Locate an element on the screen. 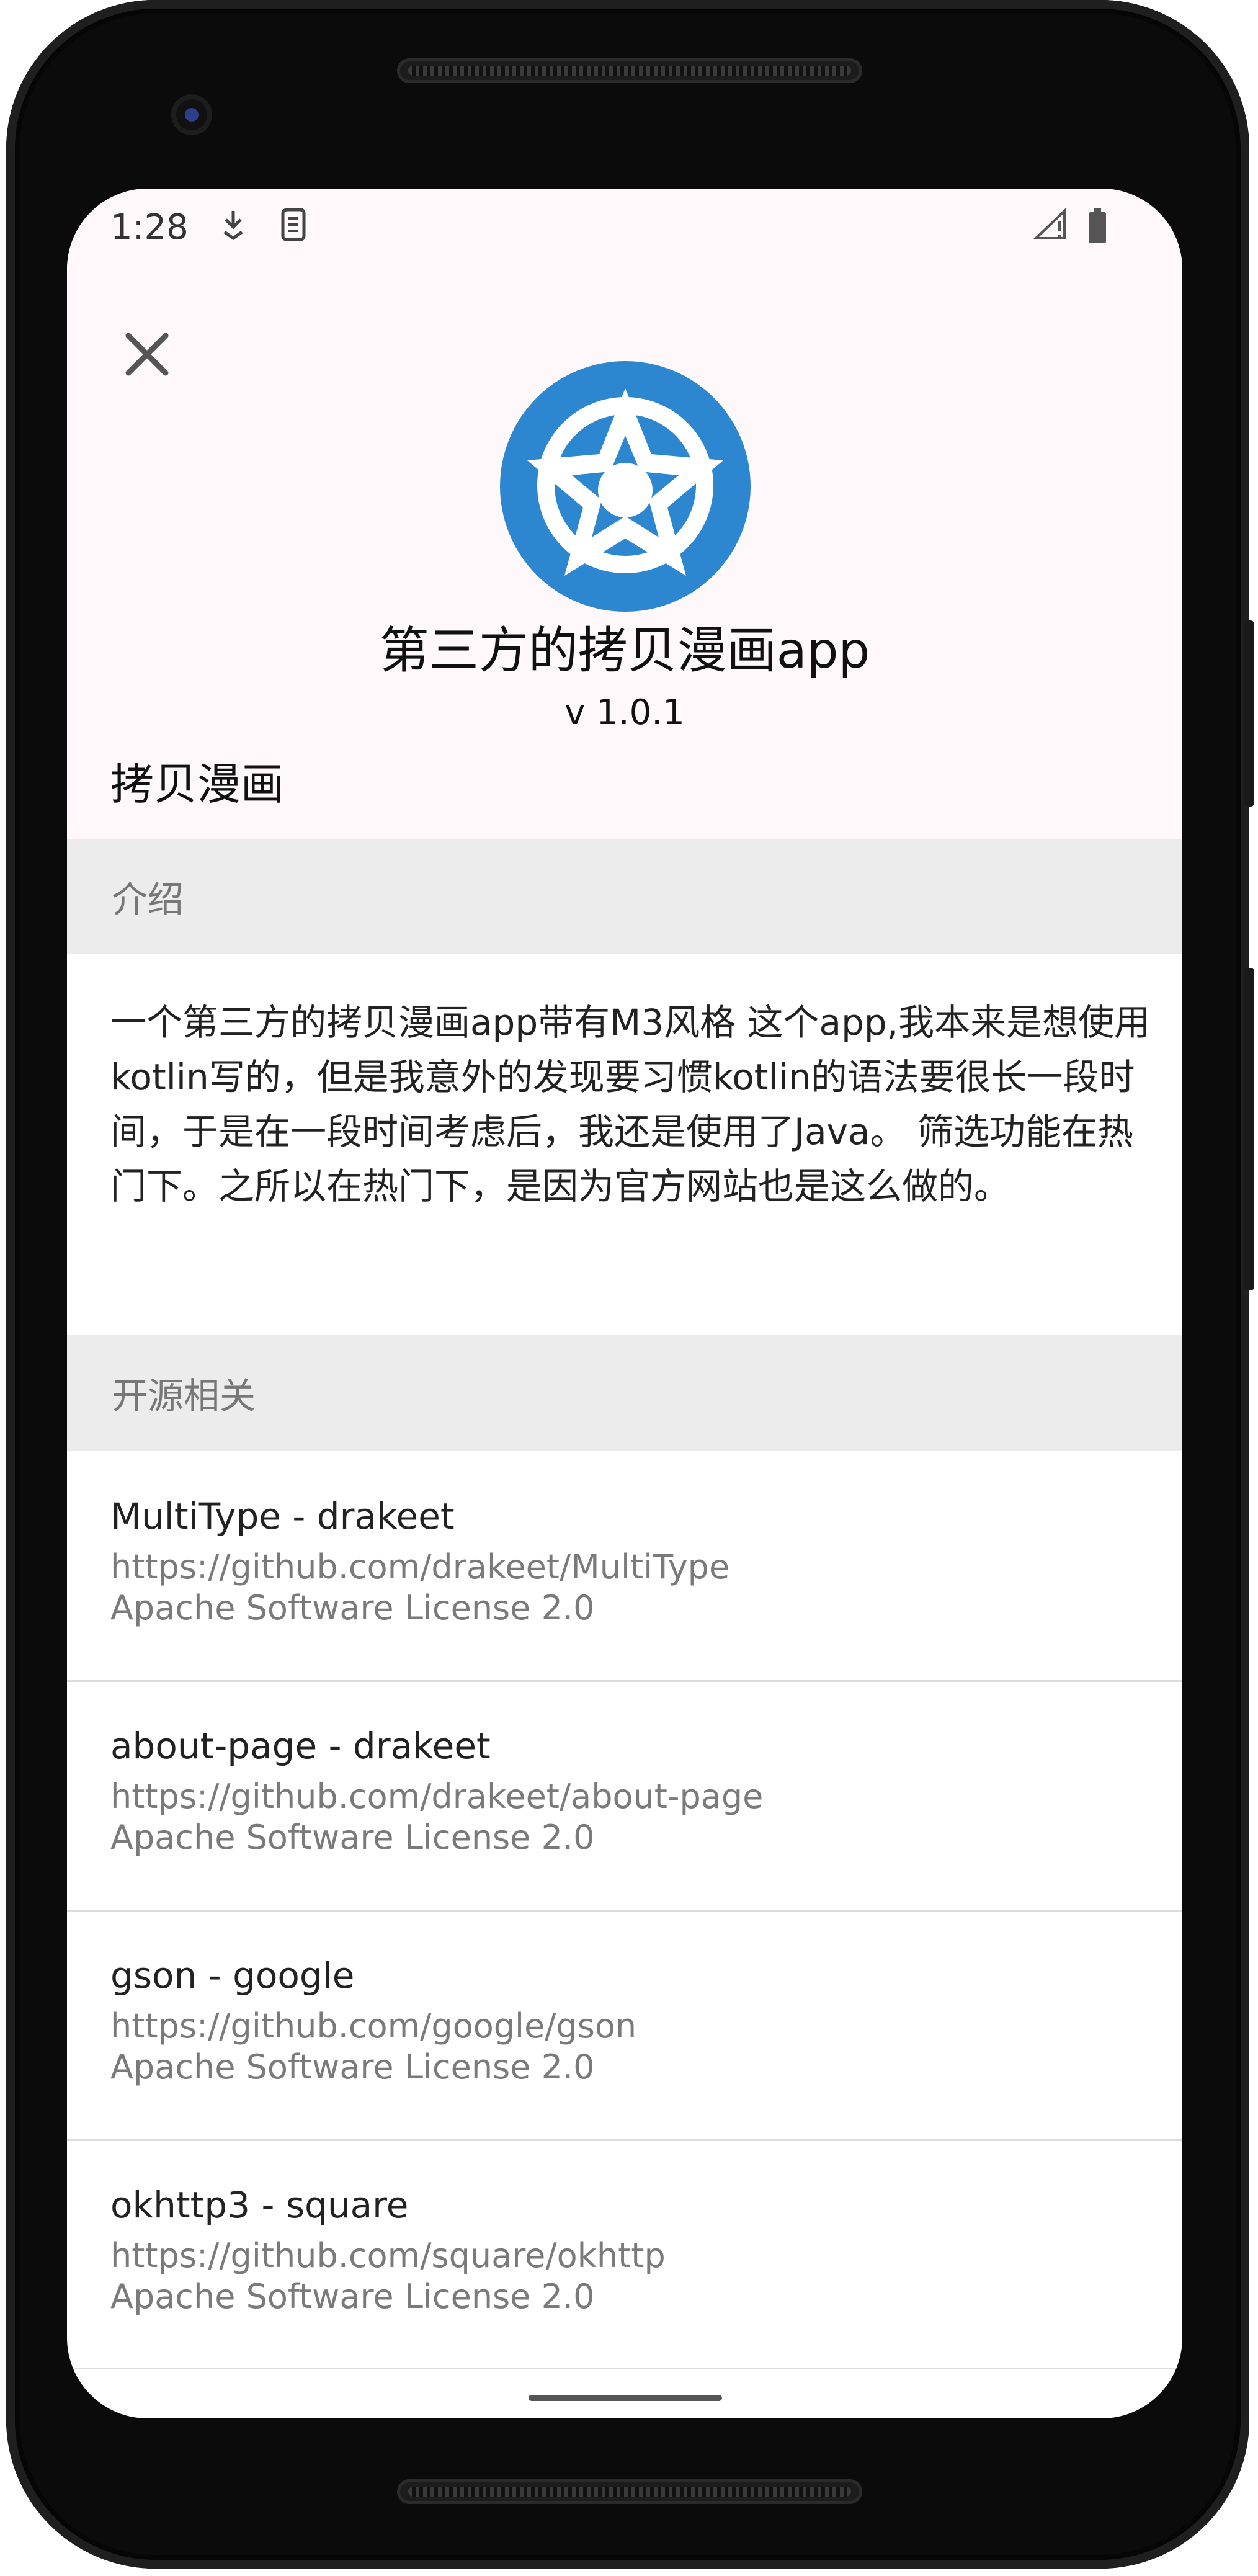 The image size is (1258, 2576). sim-icon is located at coordinates (293, 228).